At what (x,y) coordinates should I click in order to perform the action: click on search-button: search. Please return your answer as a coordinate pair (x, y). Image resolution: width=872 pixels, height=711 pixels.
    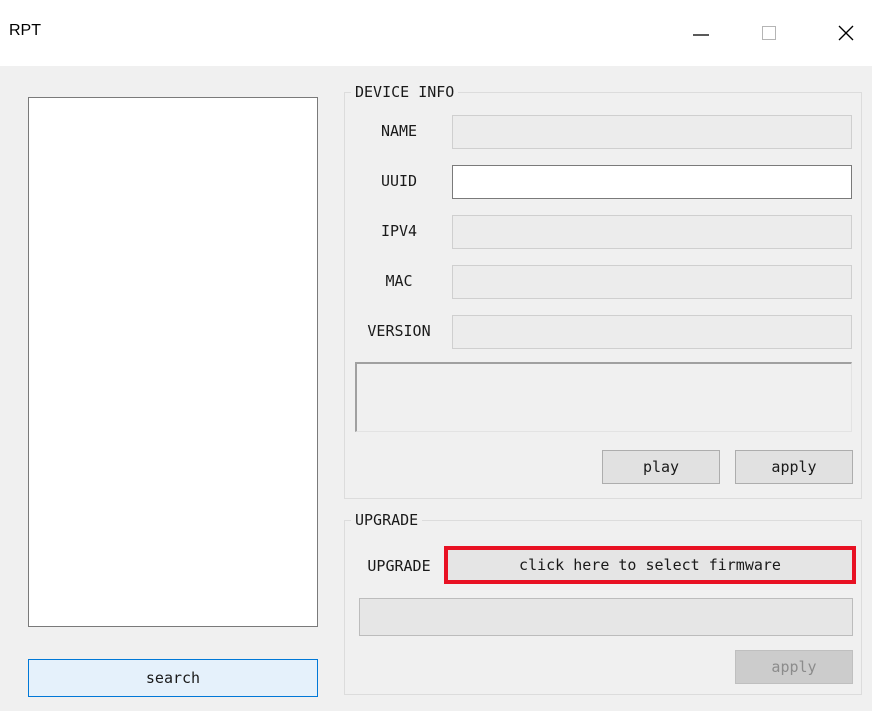
    Looking at the image, I should click on (173, 678).